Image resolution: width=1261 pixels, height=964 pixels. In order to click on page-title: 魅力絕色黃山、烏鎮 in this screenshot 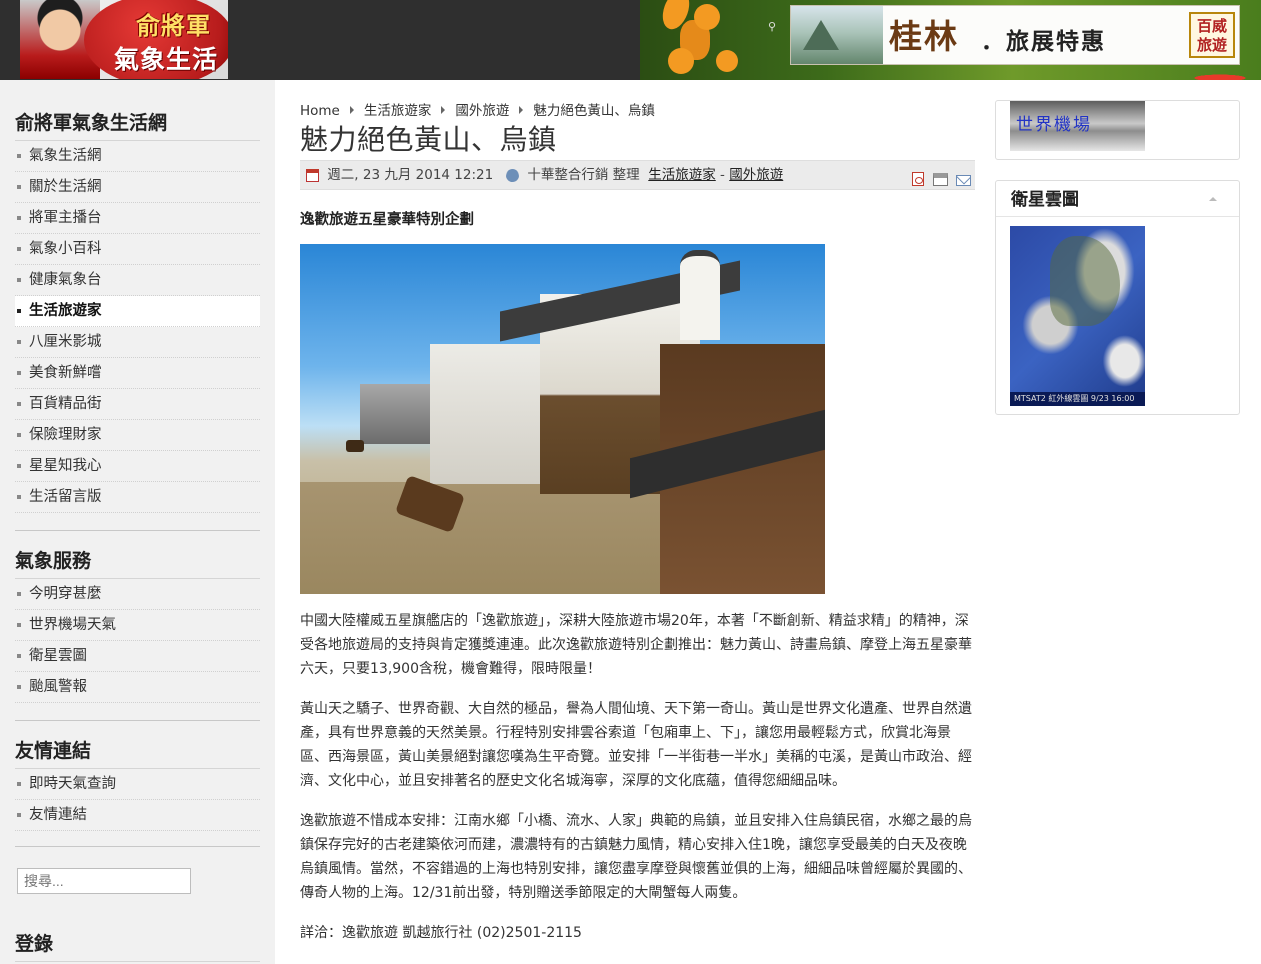, I will do `click(428, 139)`.